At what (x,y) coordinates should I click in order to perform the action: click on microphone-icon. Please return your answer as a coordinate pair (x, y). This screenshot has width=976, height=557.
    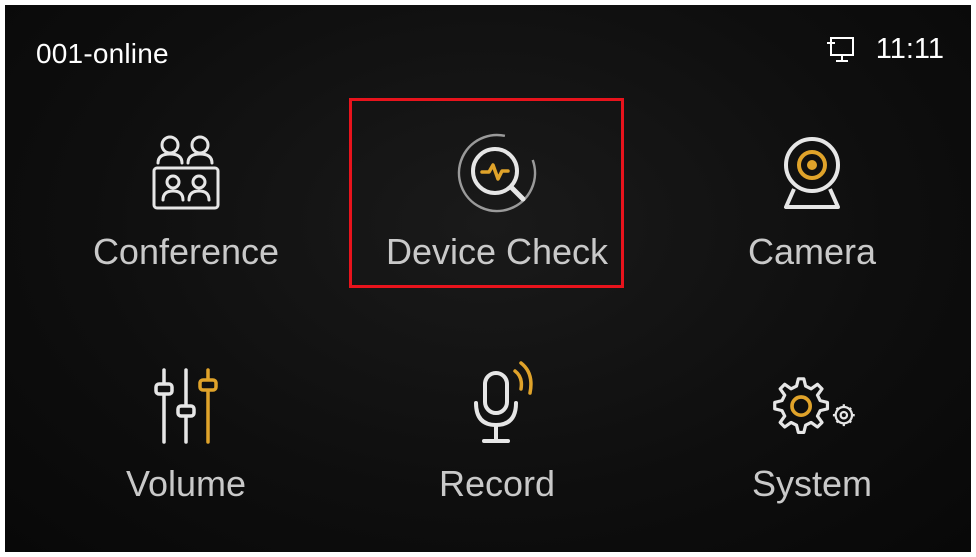
    Looking at the image, I should click on (497, 407).